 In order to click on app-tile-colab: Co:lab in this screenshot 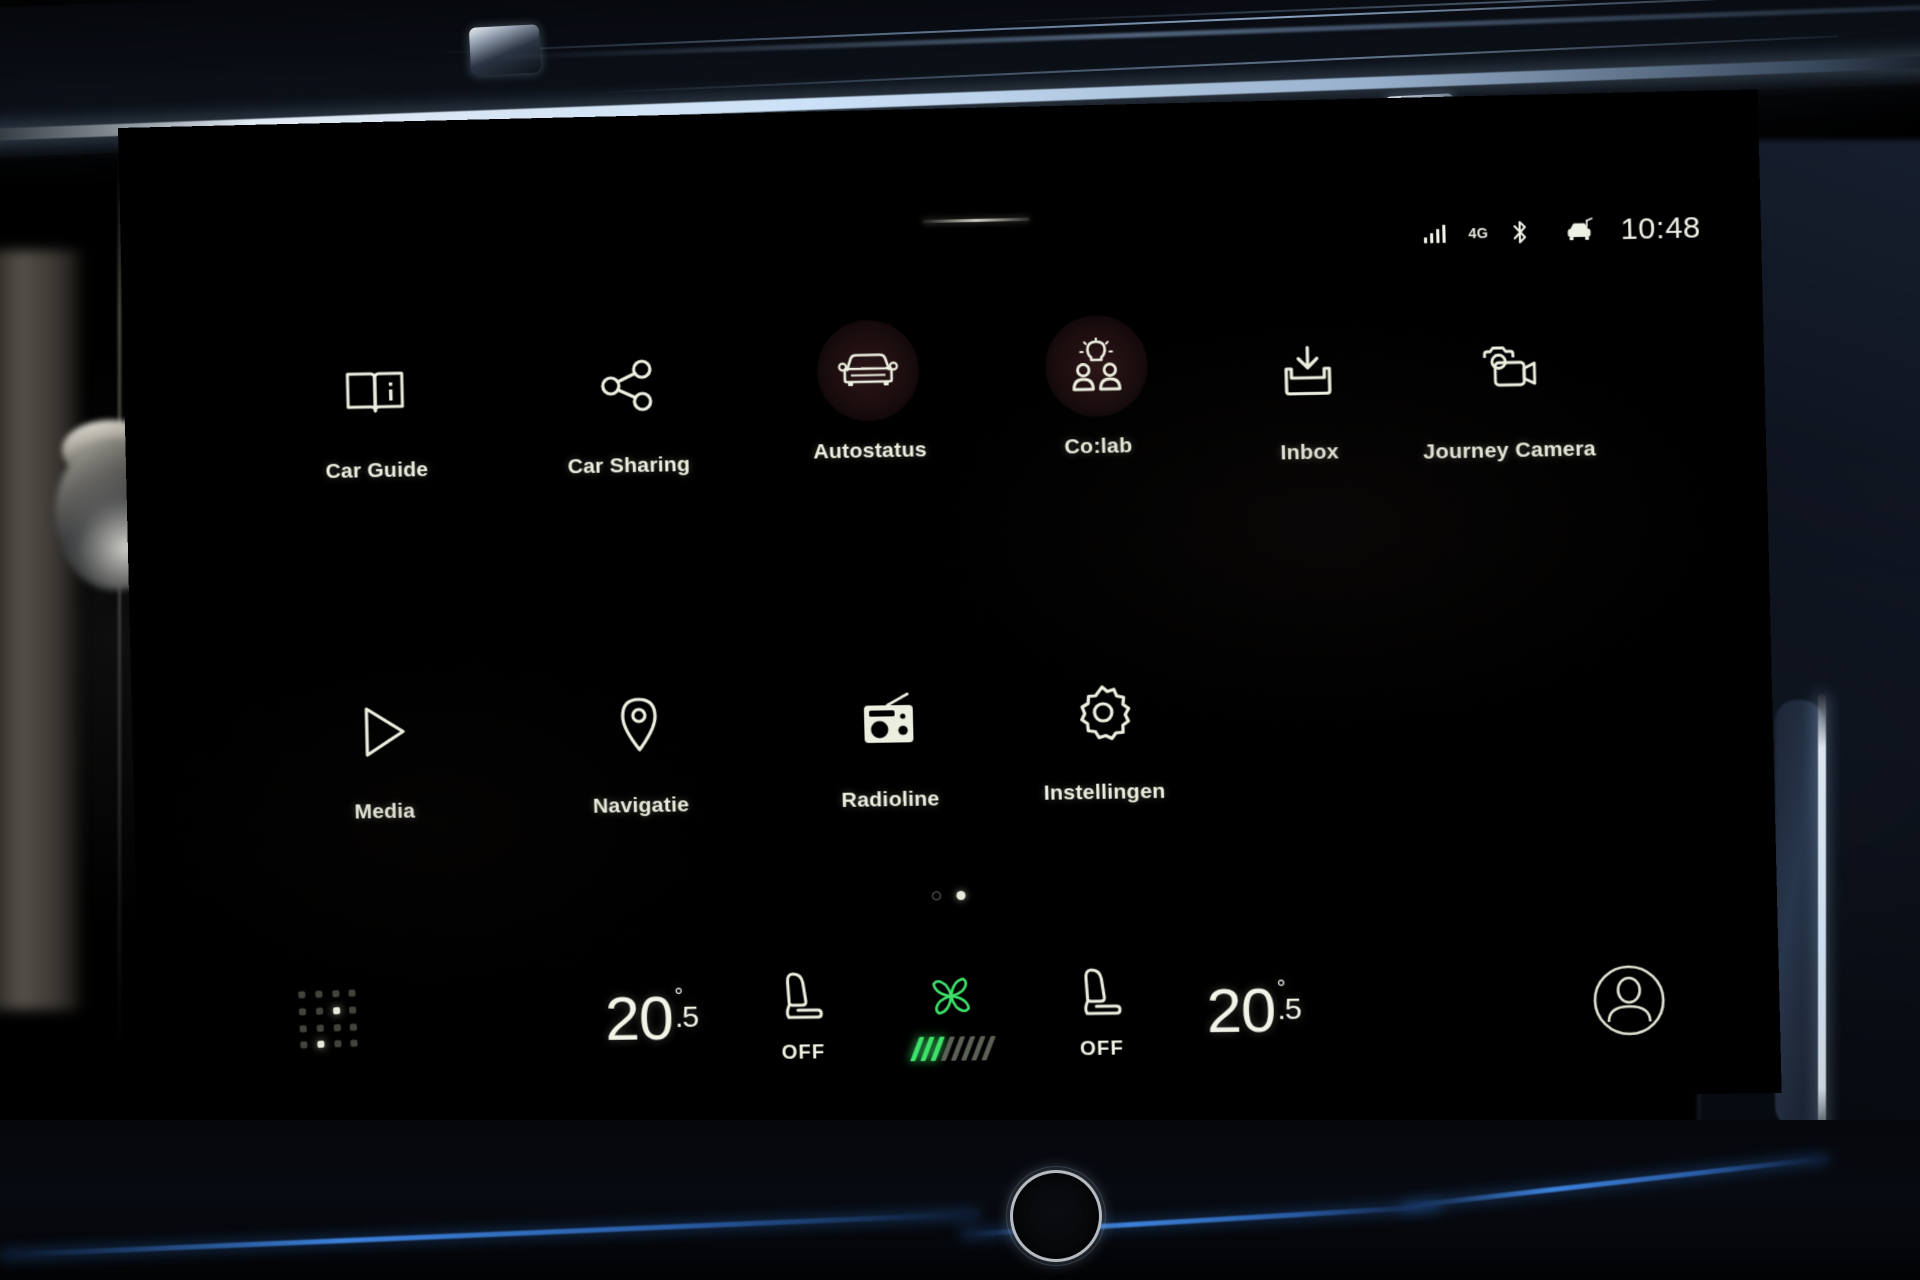, I will do `click(1097, 388)`.